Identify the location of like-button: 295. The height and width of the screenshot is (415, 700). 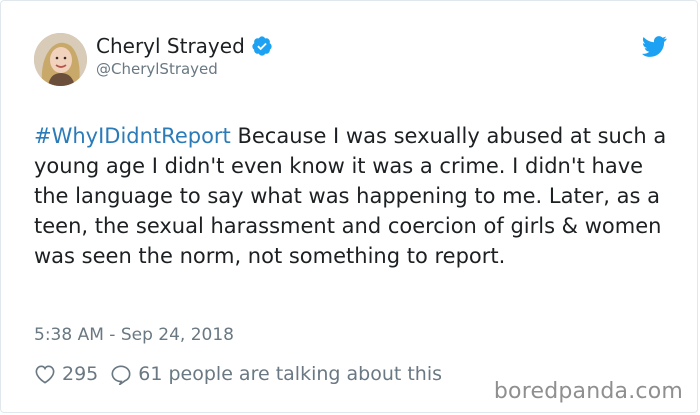
(66, 374).